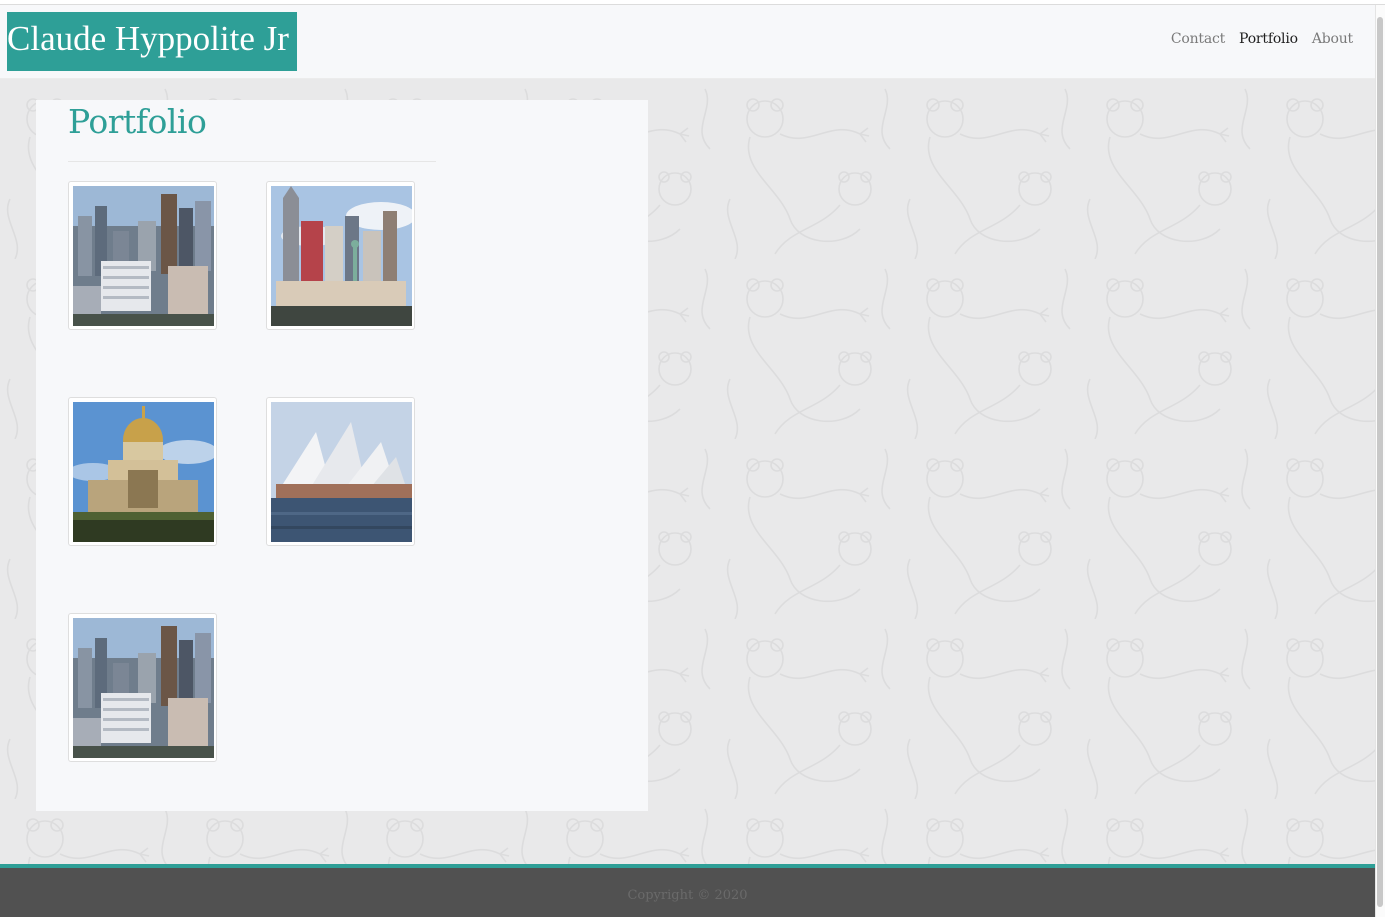  I want to click on site-footer: Copyright © 2020, so click(687, 890).